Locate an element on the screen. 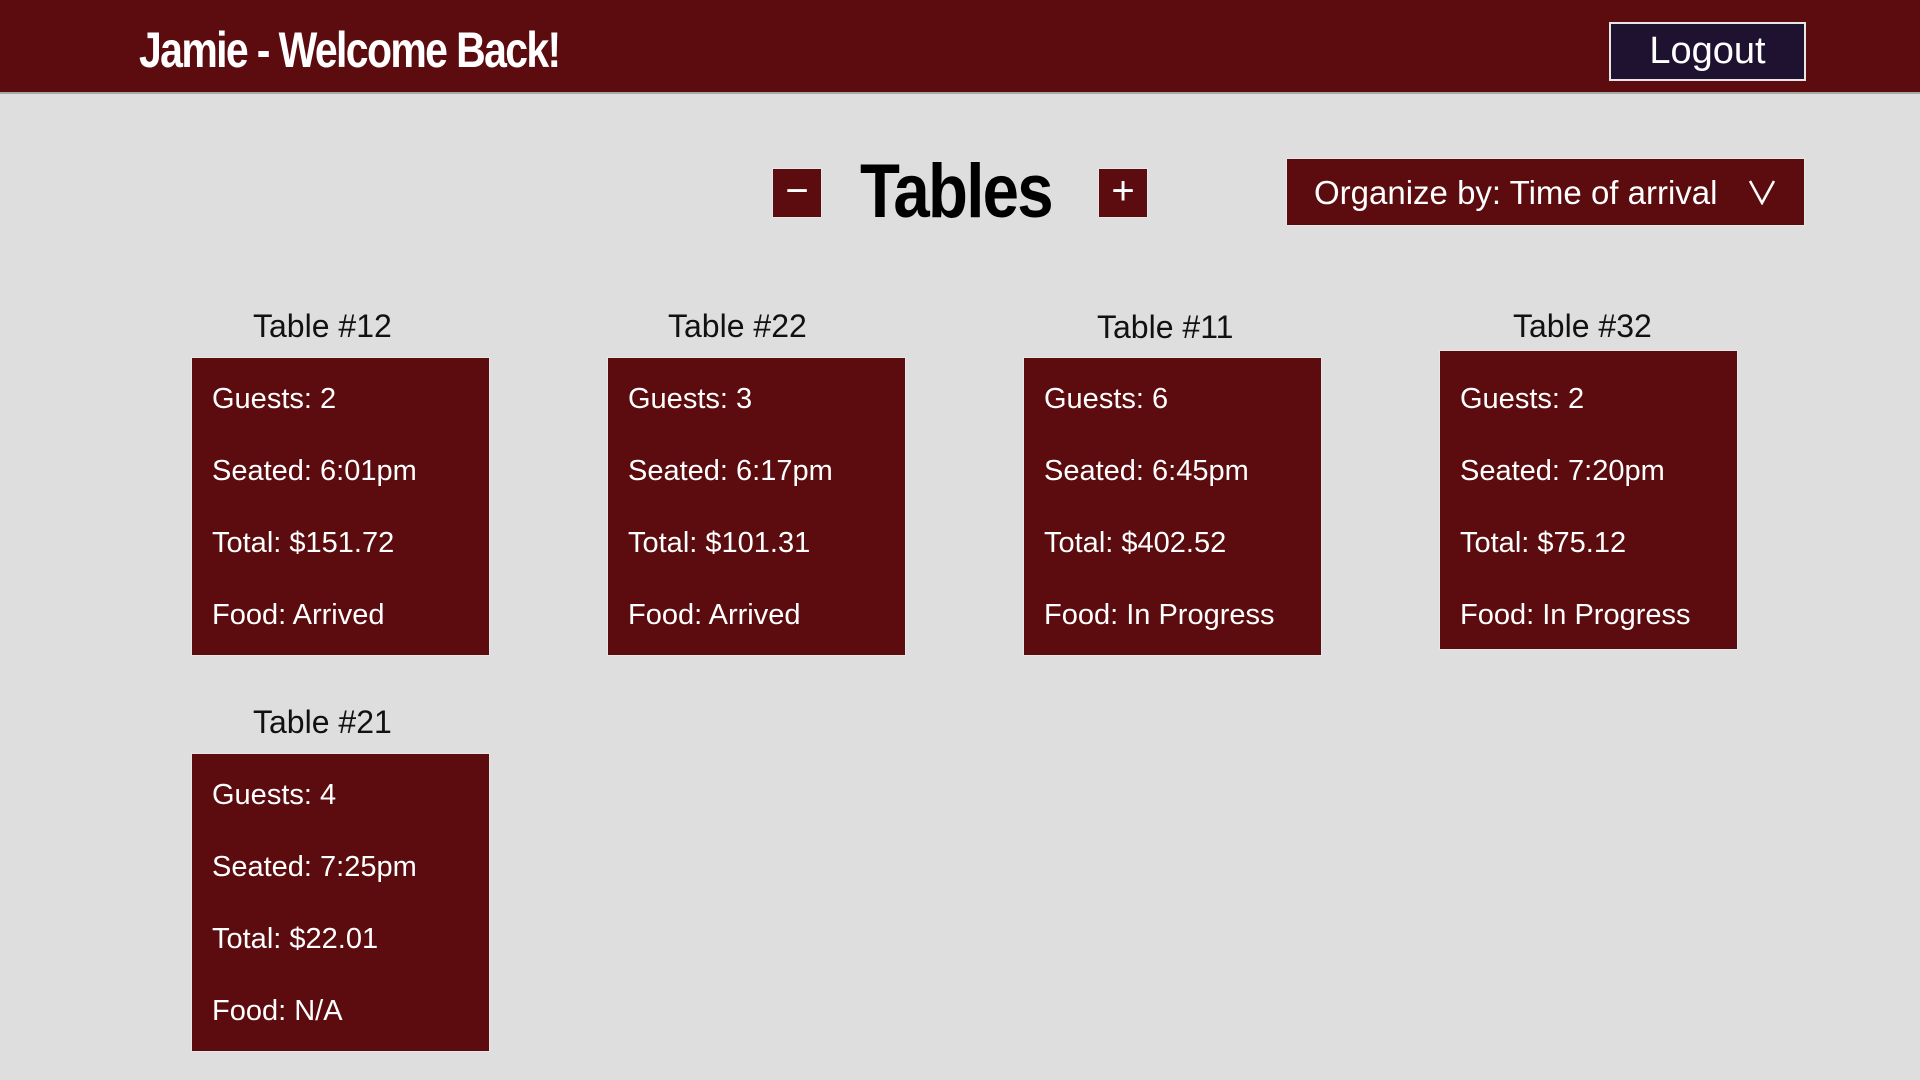 The image size is (1920, 1080). organize-label: Organize by: Time of arrival is located at coordinates (1516, 192).